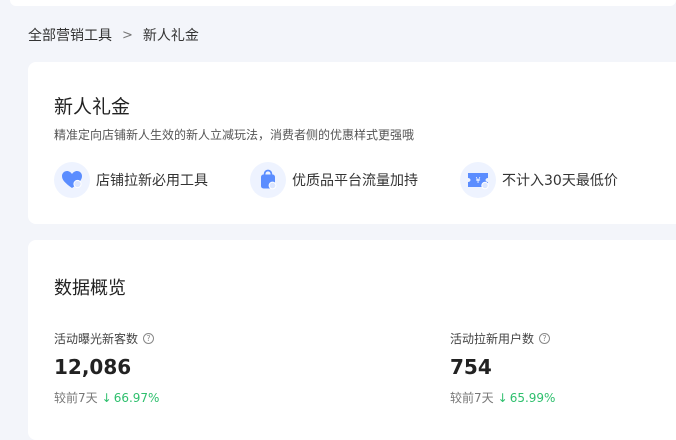  What do you see at coordinates (532, 397) in the screenshot?
I see `trend-value: 65.99%` at bounding box center [532, 397].